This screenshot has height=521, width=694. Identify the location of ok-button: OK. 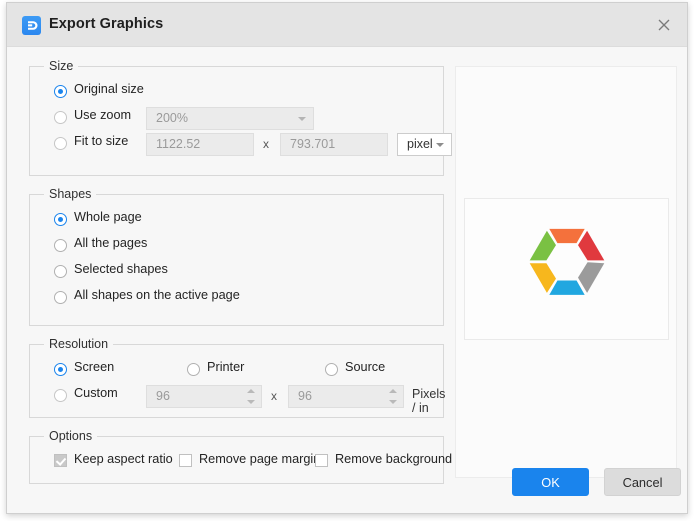
(550, 482).